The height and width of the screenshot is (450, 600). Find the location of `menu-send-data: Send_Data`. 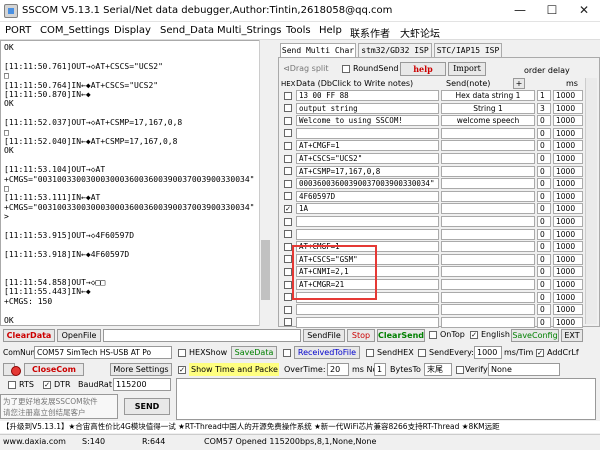

menu-send-data: Send_Data is located at coordinates (187, 30).